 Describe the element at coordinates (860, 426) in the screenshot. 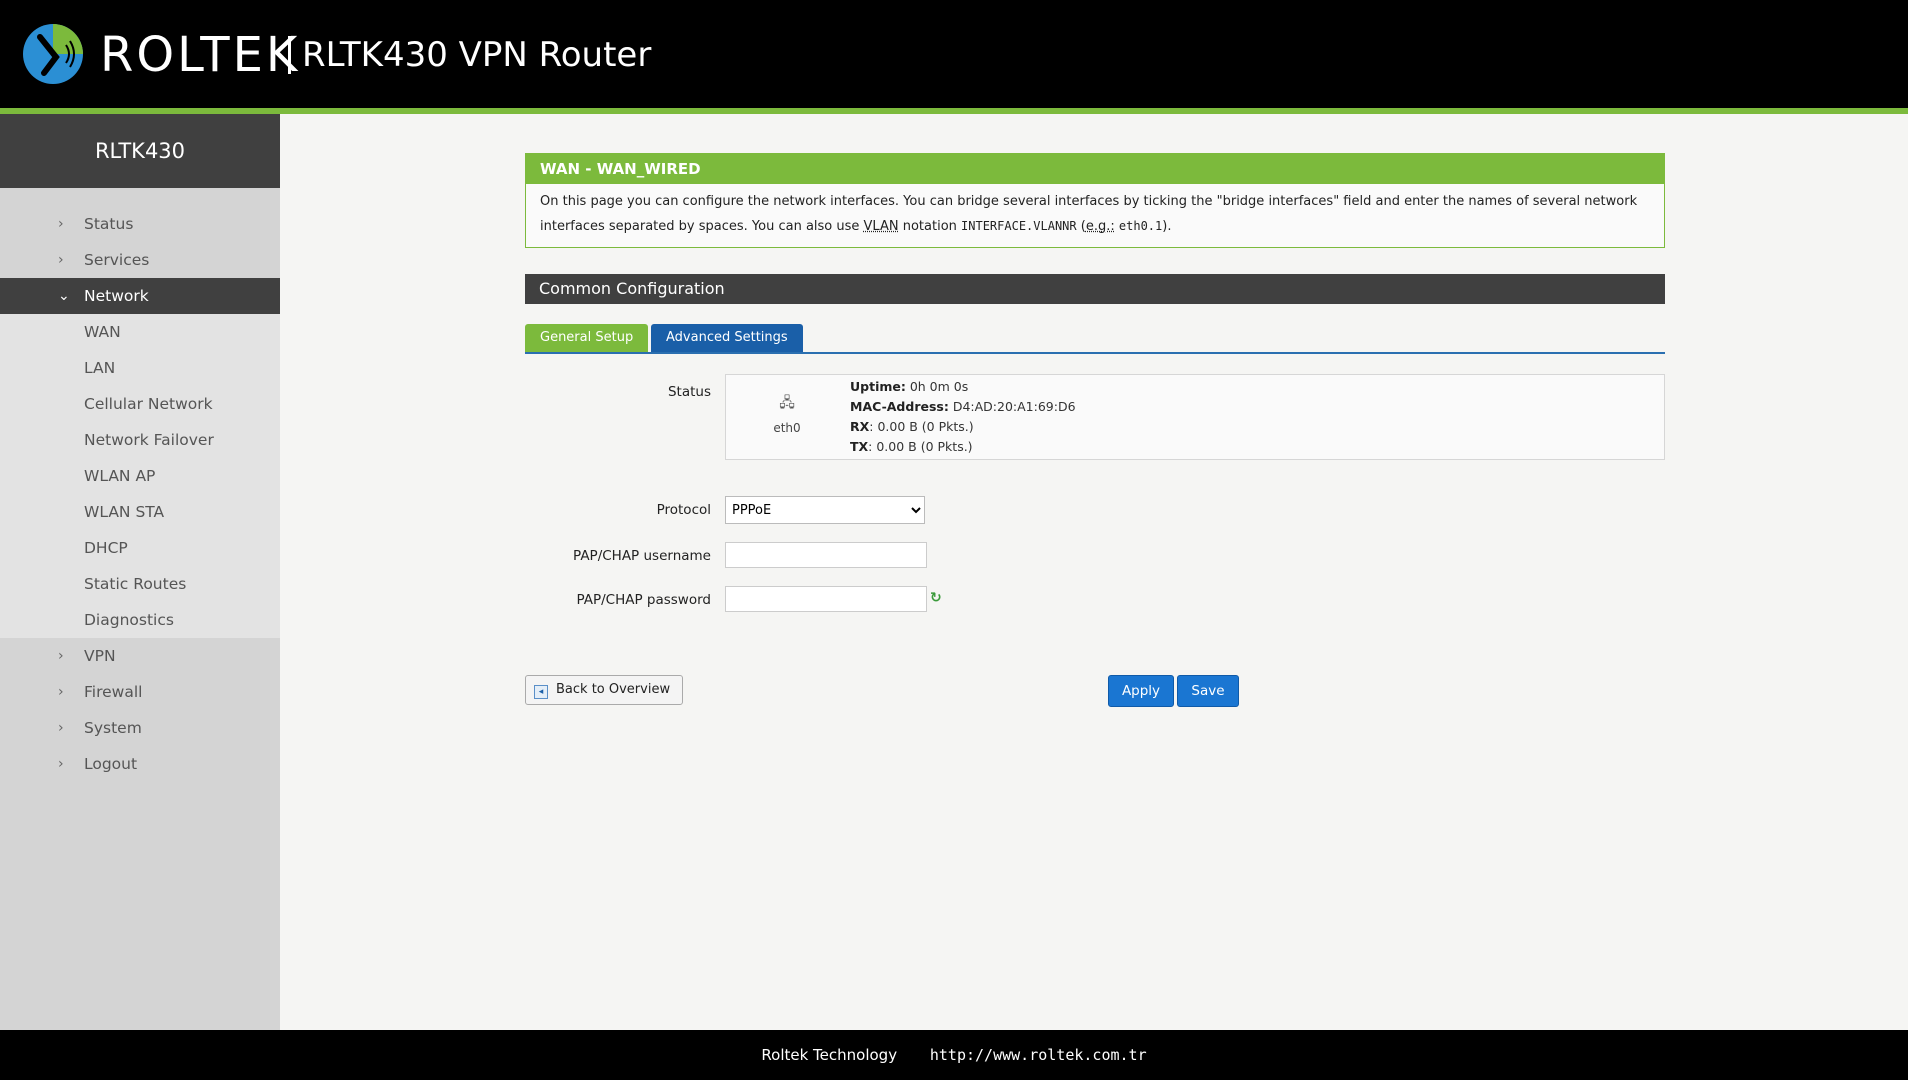

I see `rx-label: RX` at that location.